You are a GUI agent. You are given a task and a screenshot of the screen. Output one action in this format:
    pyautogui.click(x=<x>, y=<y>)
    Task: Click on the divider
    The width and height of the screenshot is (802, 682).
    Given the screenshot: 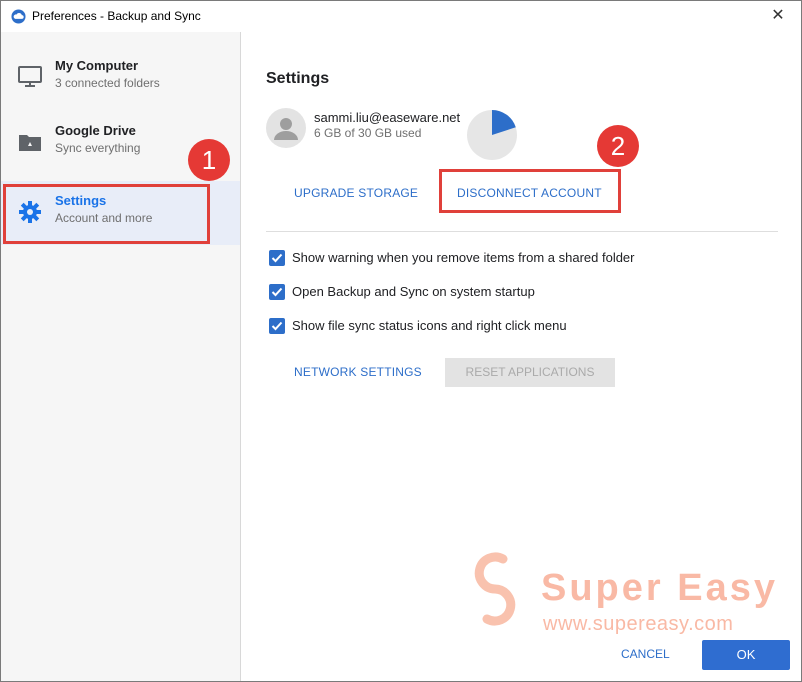 What is the action you would take?
    pyautogui.click(x=522, y=231)
    